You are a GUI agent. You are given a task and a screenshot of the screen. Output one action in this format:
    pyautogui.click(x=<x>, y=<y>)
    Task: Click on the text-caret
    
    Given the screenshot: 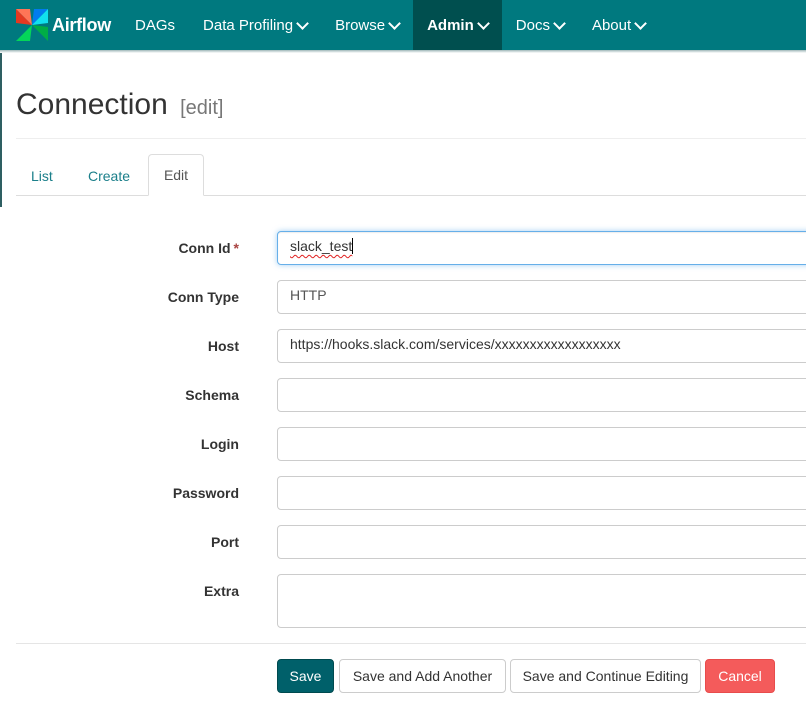 What is the action you would take?
    pyautogui.click(x=353, y=246)
    